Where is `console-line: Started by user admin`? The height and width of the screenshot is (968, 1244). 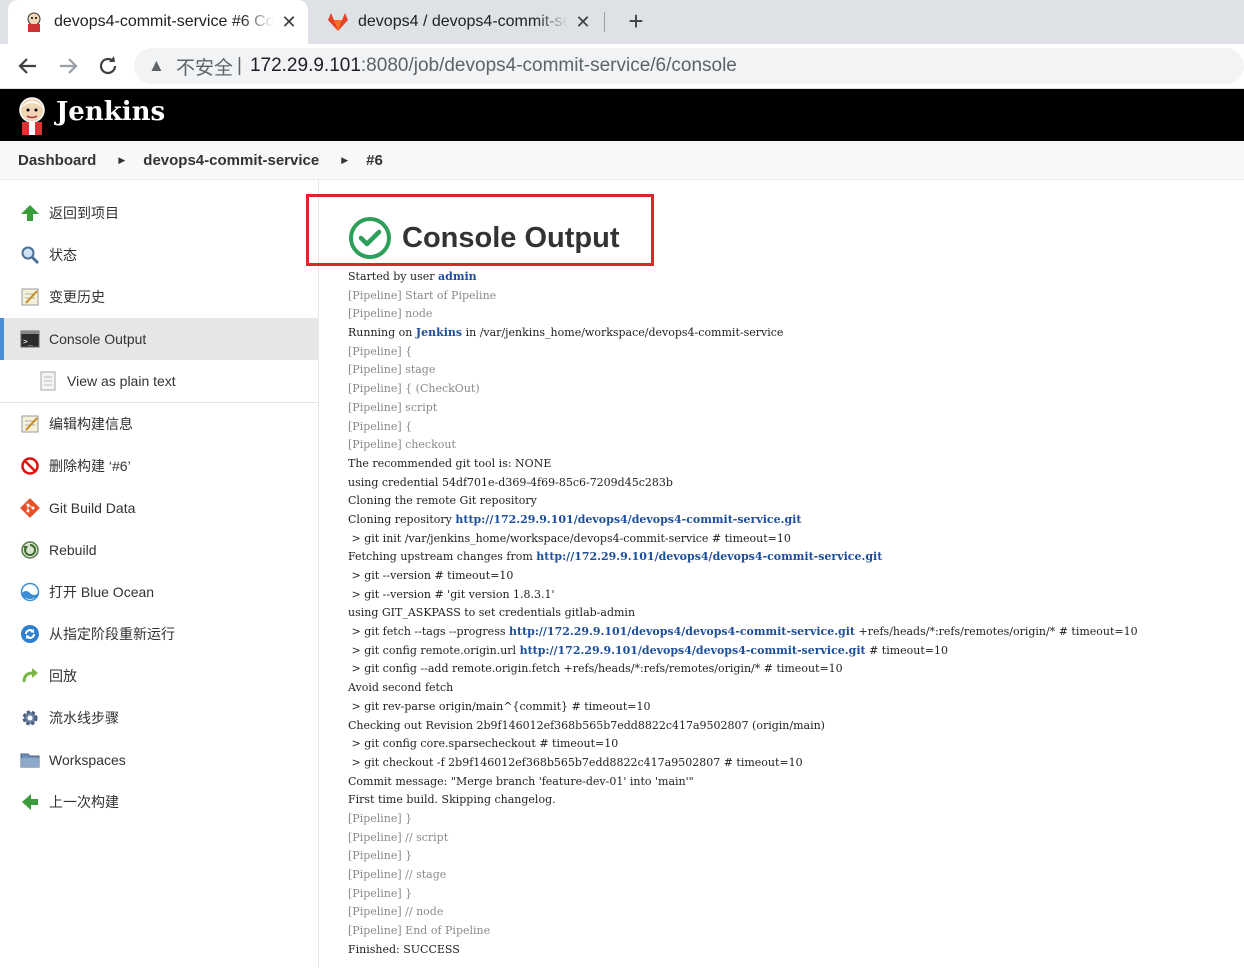
console-line: Started by user admin is located at coordinates (743, 277).